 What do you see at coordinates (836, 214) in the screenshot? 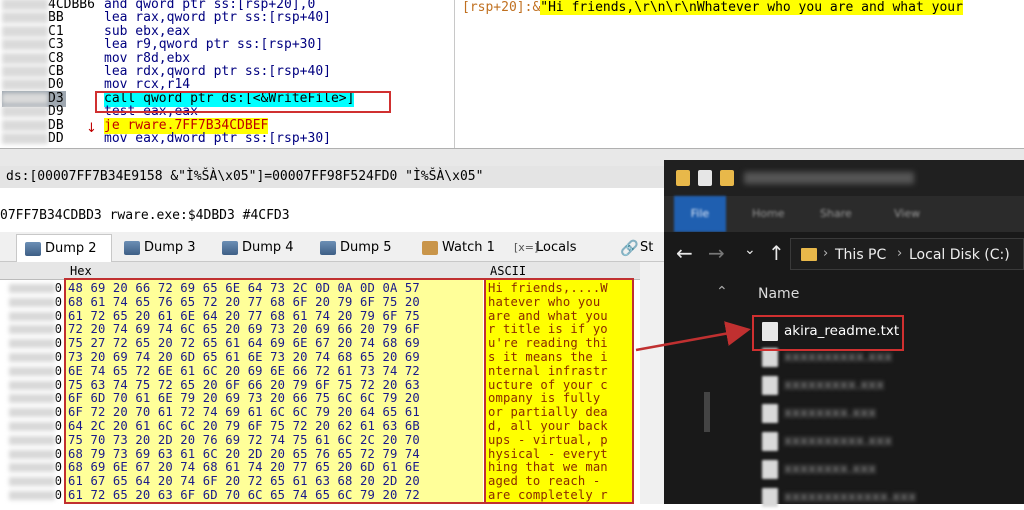
I see `ribbon-tab-share: Share` at bounding box center [836, 214].